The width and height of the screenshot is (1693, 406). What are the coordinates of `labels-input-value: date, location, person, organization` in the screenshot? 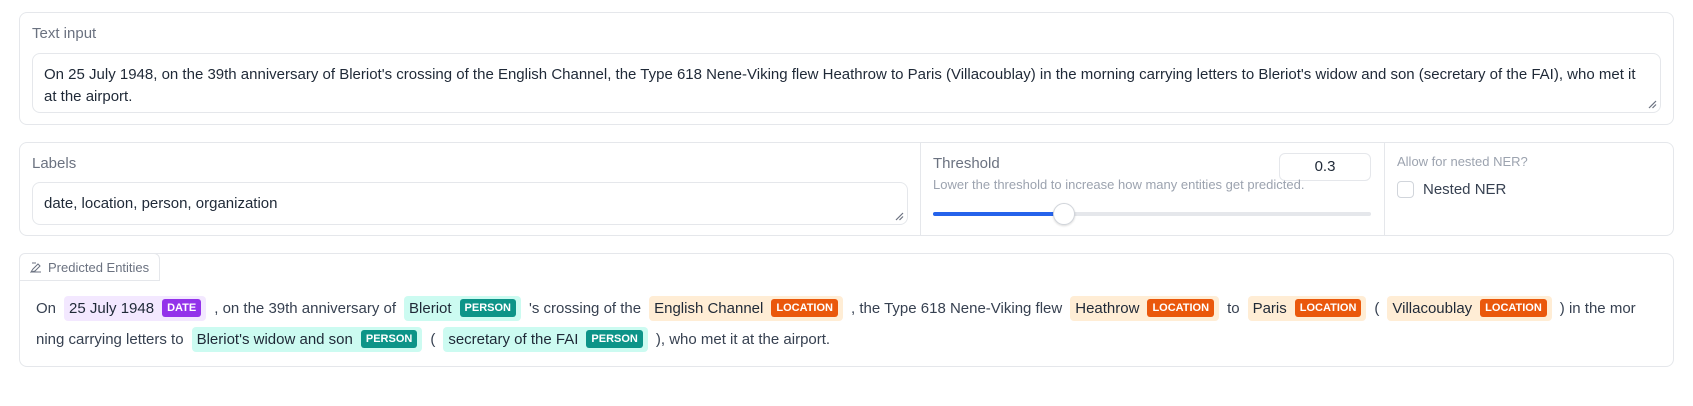 It's located at (161, 203).